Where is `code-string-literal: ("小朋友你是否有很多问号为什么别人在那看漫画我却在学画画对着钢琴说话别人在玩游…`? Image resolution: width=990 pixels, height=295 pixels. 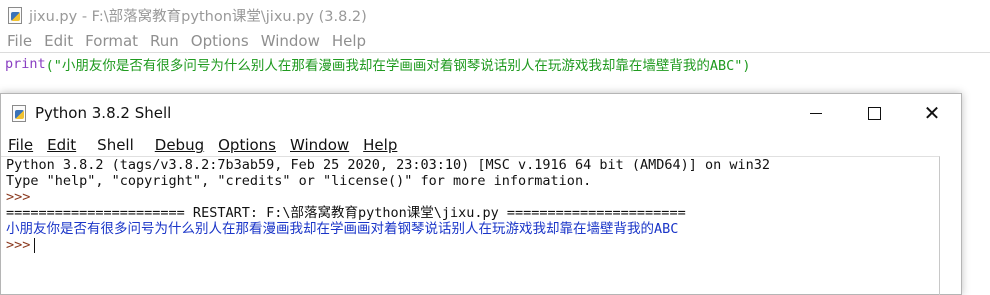 code-string-literal: ("小朋友你是否有很多问号为什么别人在那看漫画我却在学画画对着钢琴说话别人在玩游… is located at coordinates (398, 66).